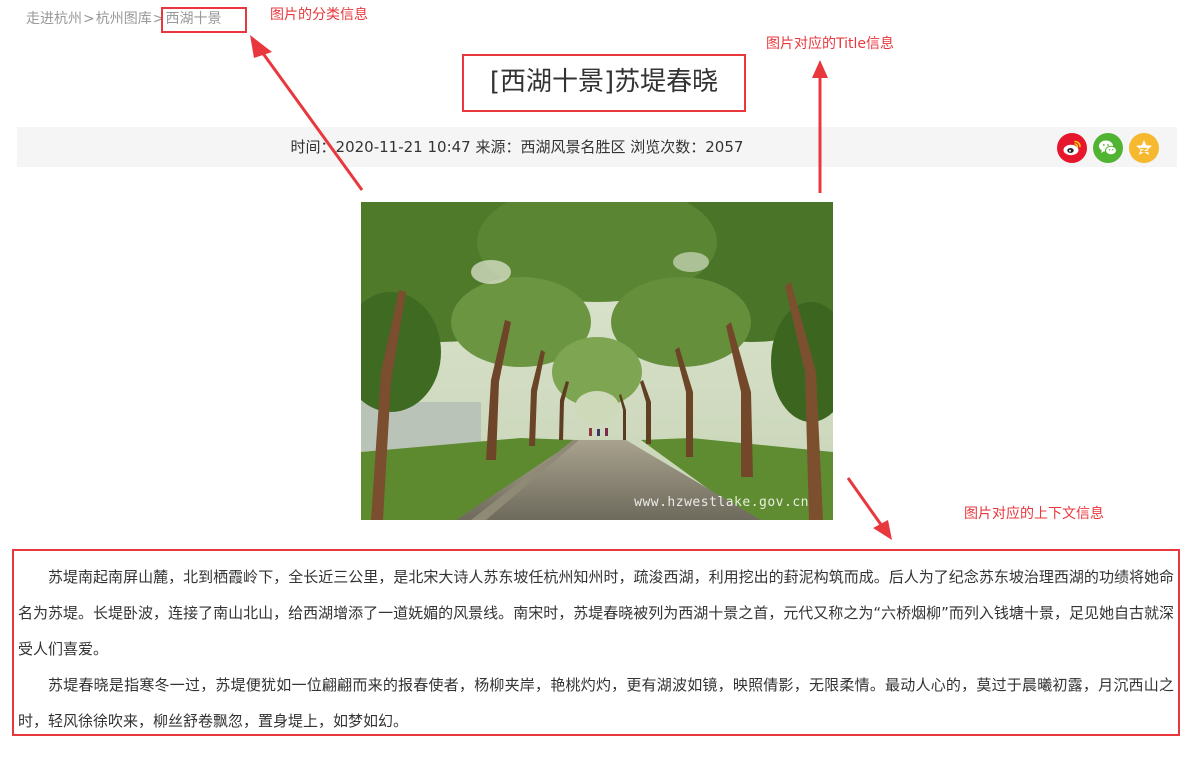 The width and height of the screenshot is (1185, 758). What do you see at coordinates (517, 147) in the screenshot?
I see `article-meta: 时间：2020-11-21 10:47 来源：西湖风景名胜区 浏览次数：2057` at bounding box center [517, 147].